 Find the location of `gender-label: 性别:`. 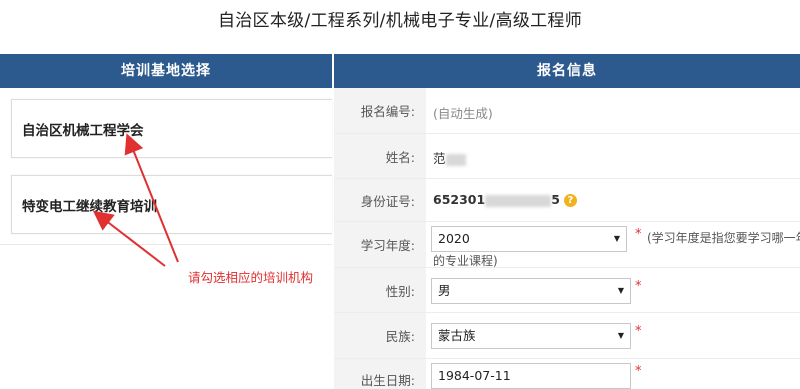

gender-label: 性别: is located at coordinates (380, 290).